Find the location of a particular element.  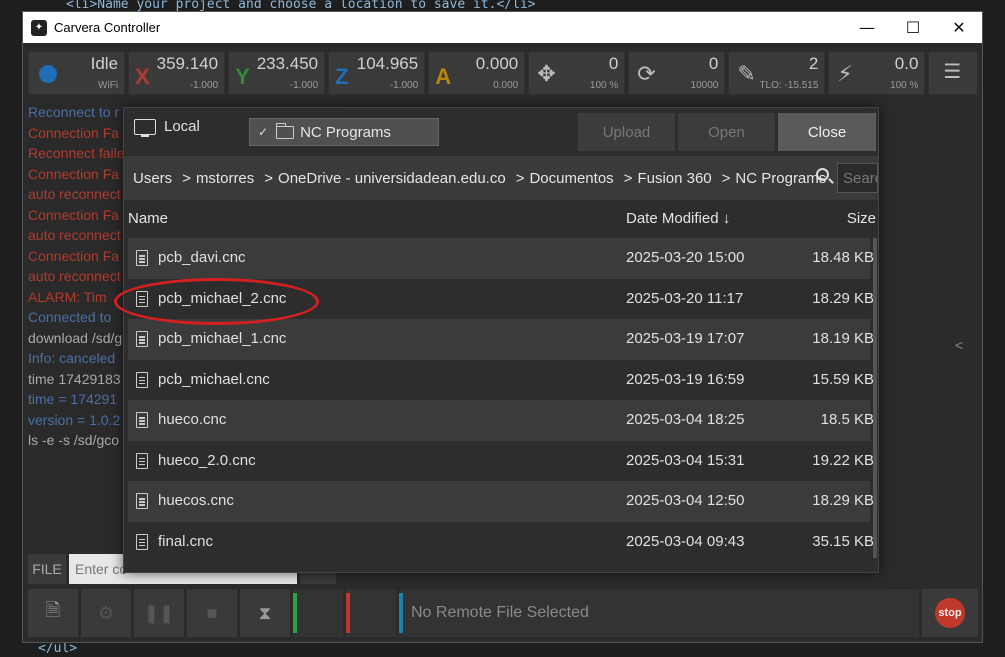

breadcrumb-item: Documentos is located at coordinates (571, 178).